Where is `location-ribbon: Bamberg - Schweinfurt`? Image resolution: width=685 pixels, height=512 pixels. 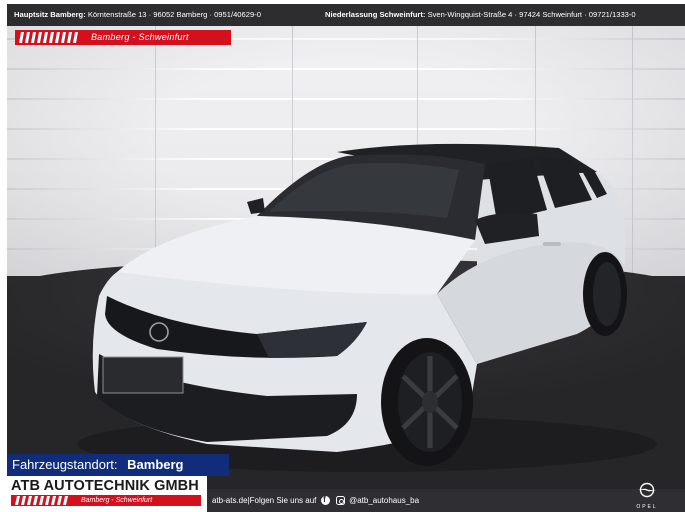 location-ribbon: Bamberg - Schweinfurt is located at coordinates (123, 37).